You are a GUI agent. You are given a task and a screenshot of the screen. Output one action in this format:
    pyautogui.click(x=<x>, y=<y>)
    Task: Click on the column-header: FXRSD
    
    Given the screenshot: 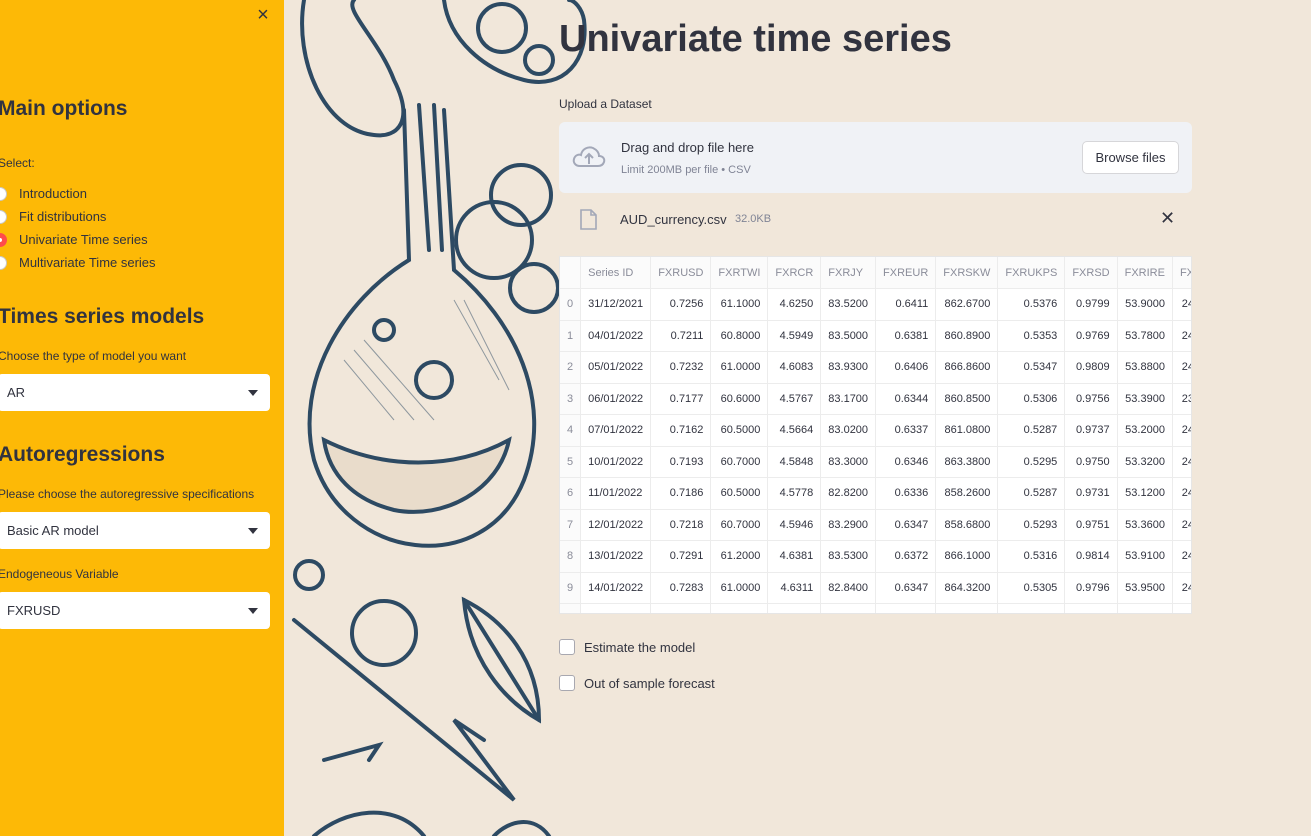 What is the action you would take?
    pyautogui.click(x=1091, y=273)
    